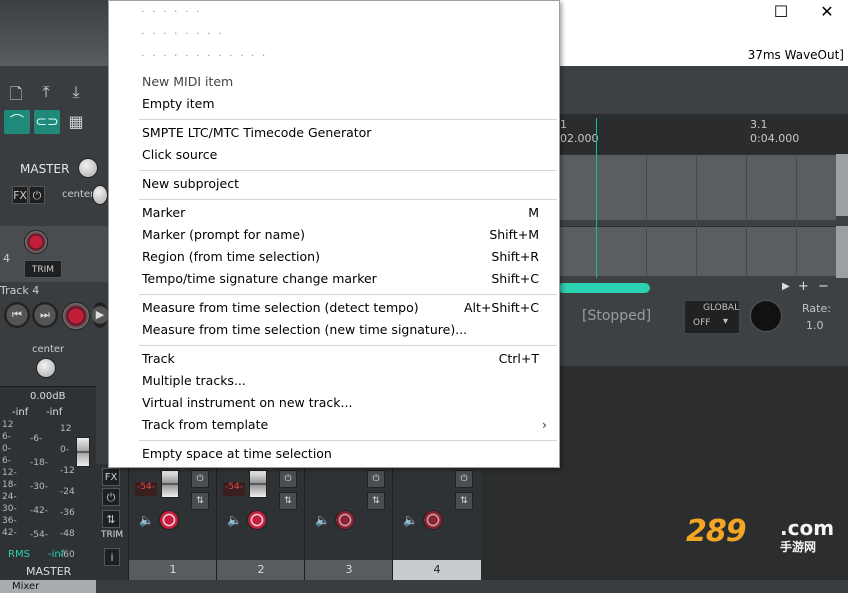 The width and height of the screenshot is (848, 593). Describe the element at coordinates (16, 94) in the screenshot. I see `new-file-icon: 🗋` at that location.